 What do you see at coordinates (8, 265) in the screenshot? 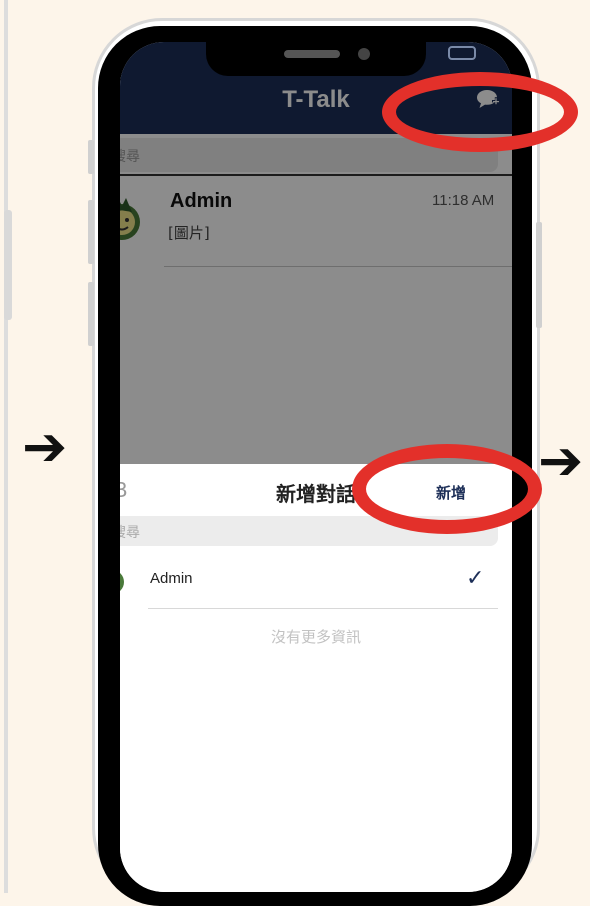
I see `left-phone-button` at bounding box center [8, 265].